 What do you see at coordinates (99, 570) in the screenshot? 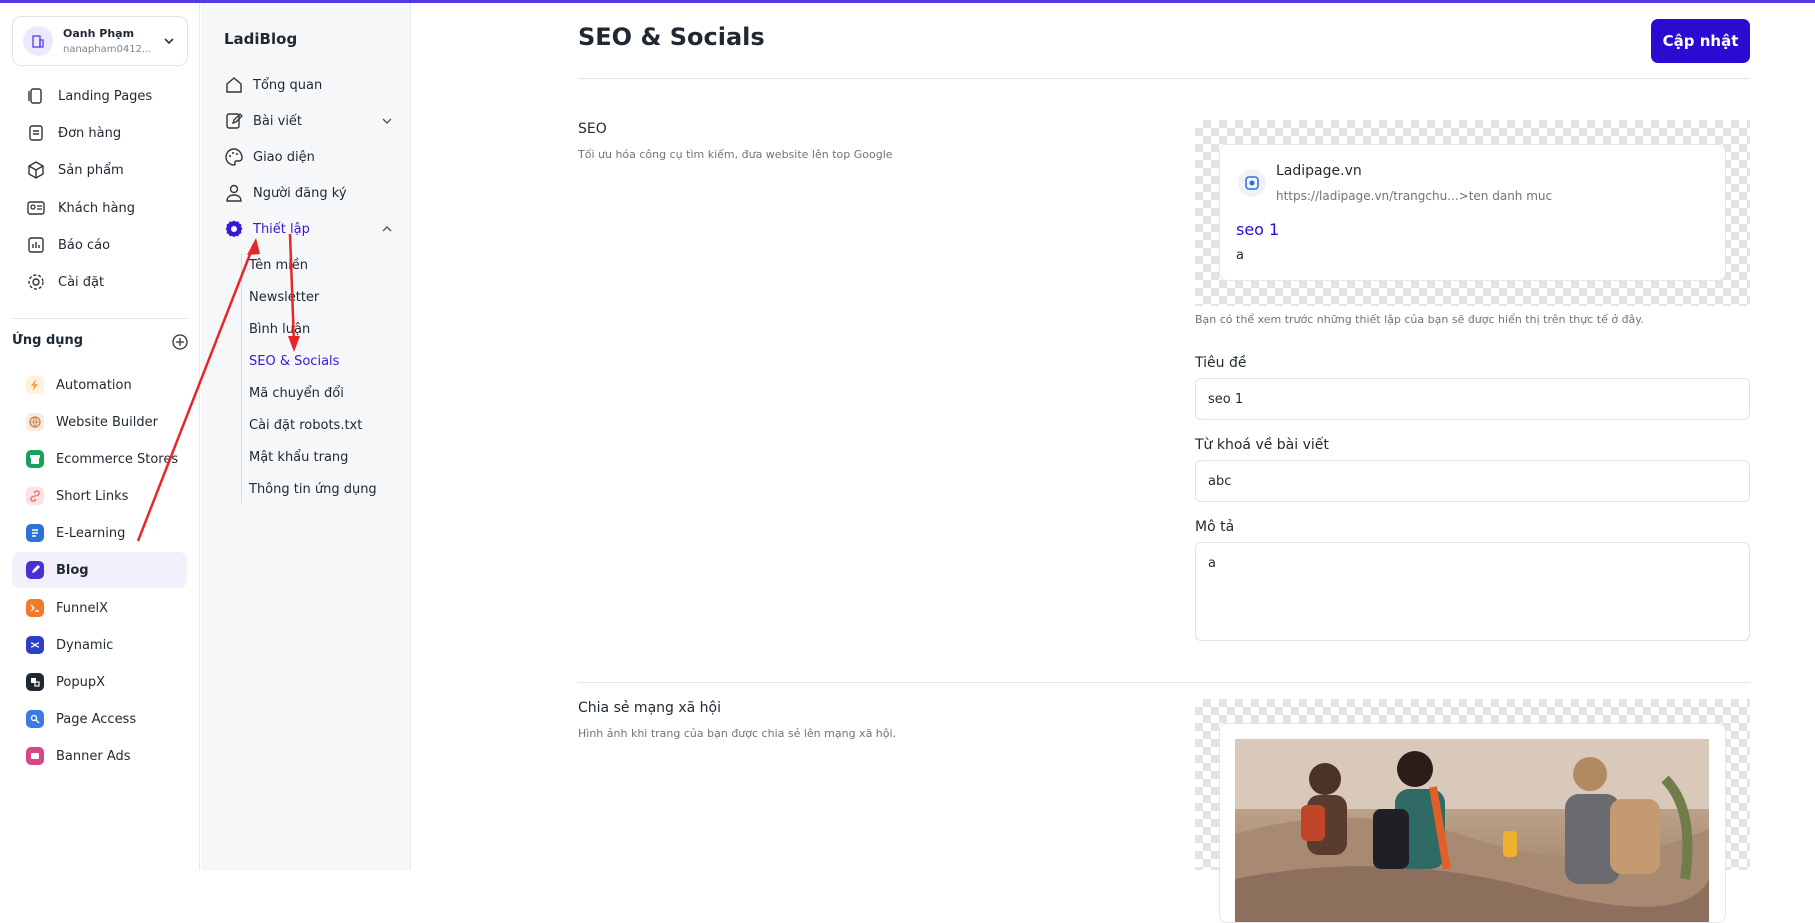
I see `app-blog: Blog` at bounding box center [99, 570].